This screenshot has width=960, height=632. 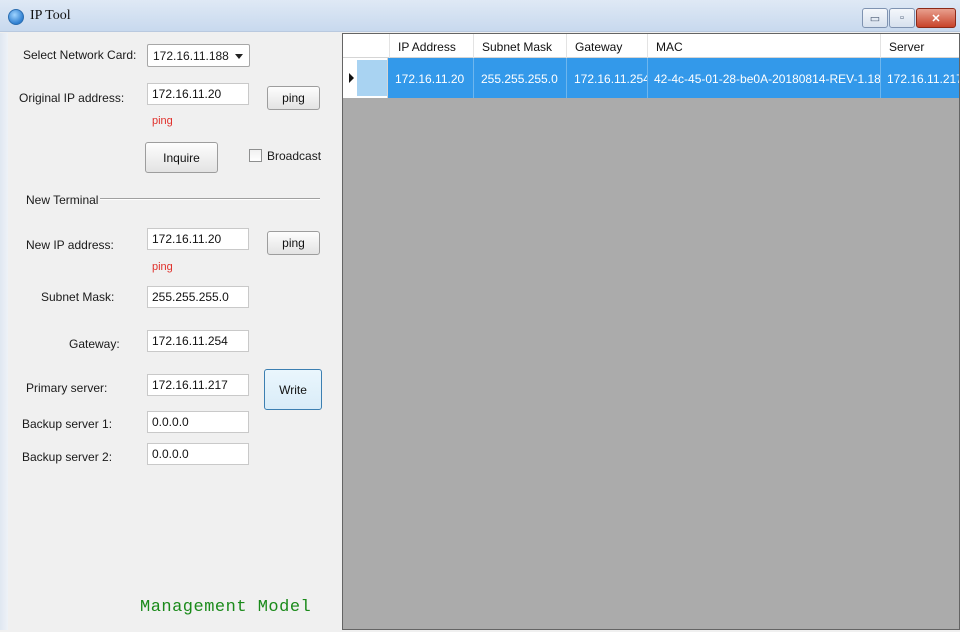 What do you see at coordinates (372, 78) in the screenshot?
I see `row-selection-highlight` at bounding box center [372, 78].